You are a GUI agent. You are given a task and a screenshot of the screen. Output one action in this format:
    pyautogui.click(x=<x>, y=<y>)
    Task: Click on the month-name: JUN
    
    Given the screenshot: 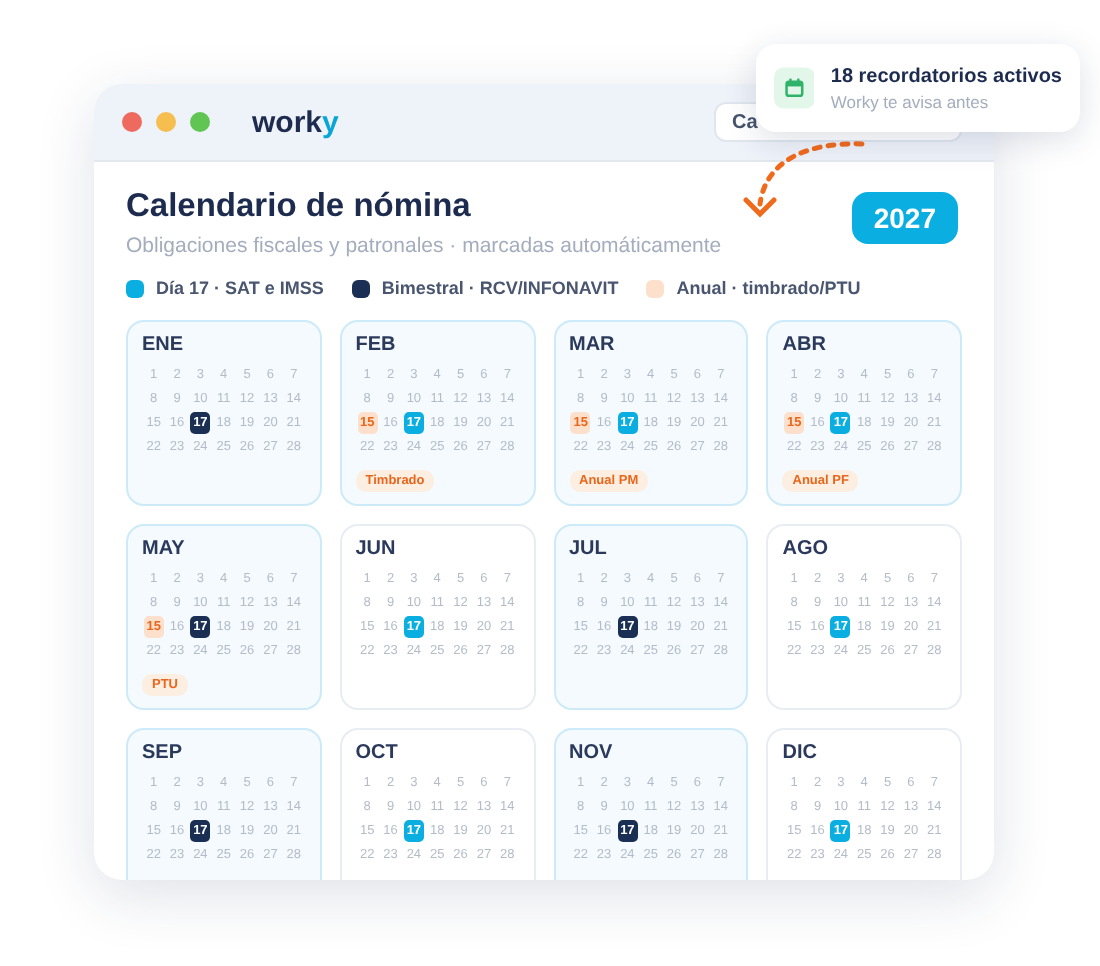 What is the action you would take?
    pyautogui.click(x=376, y=549)
    